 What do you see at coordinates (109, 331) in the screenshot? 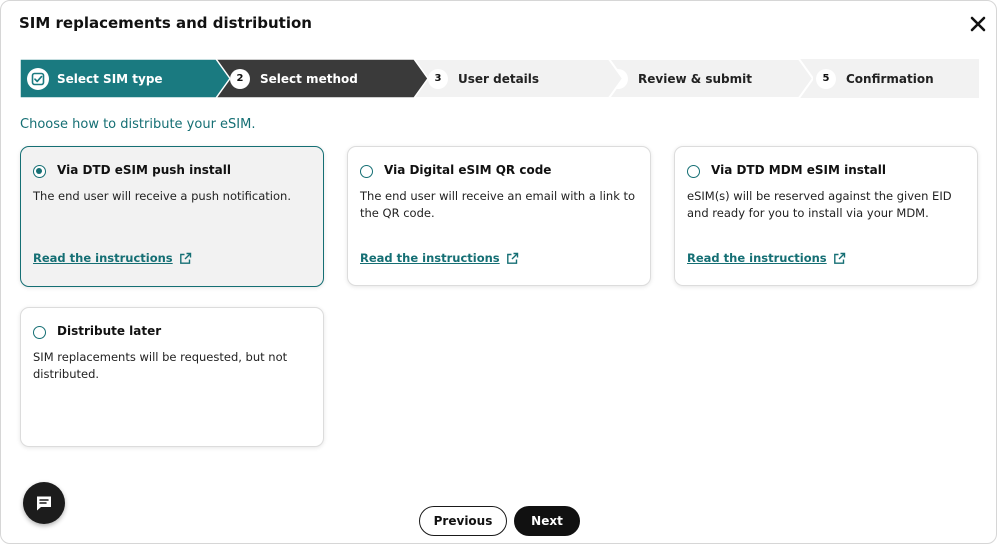
I see `option-title: Distribute later` at bounding box center [109, 331].